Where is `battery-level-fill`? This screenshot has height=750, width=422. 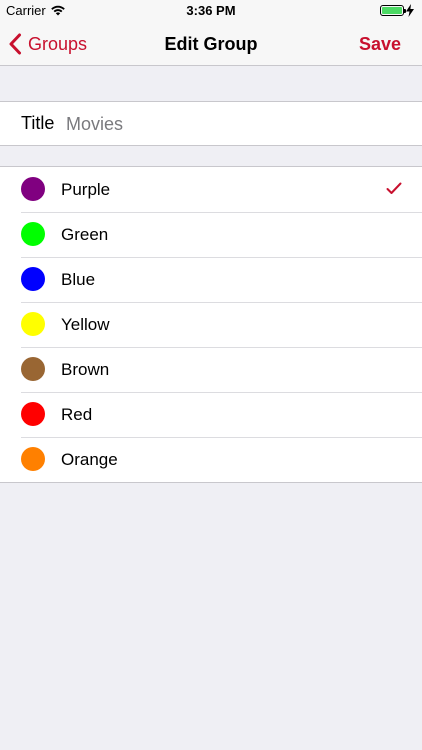
battery-level-fill is located at coordinates (392, 10).